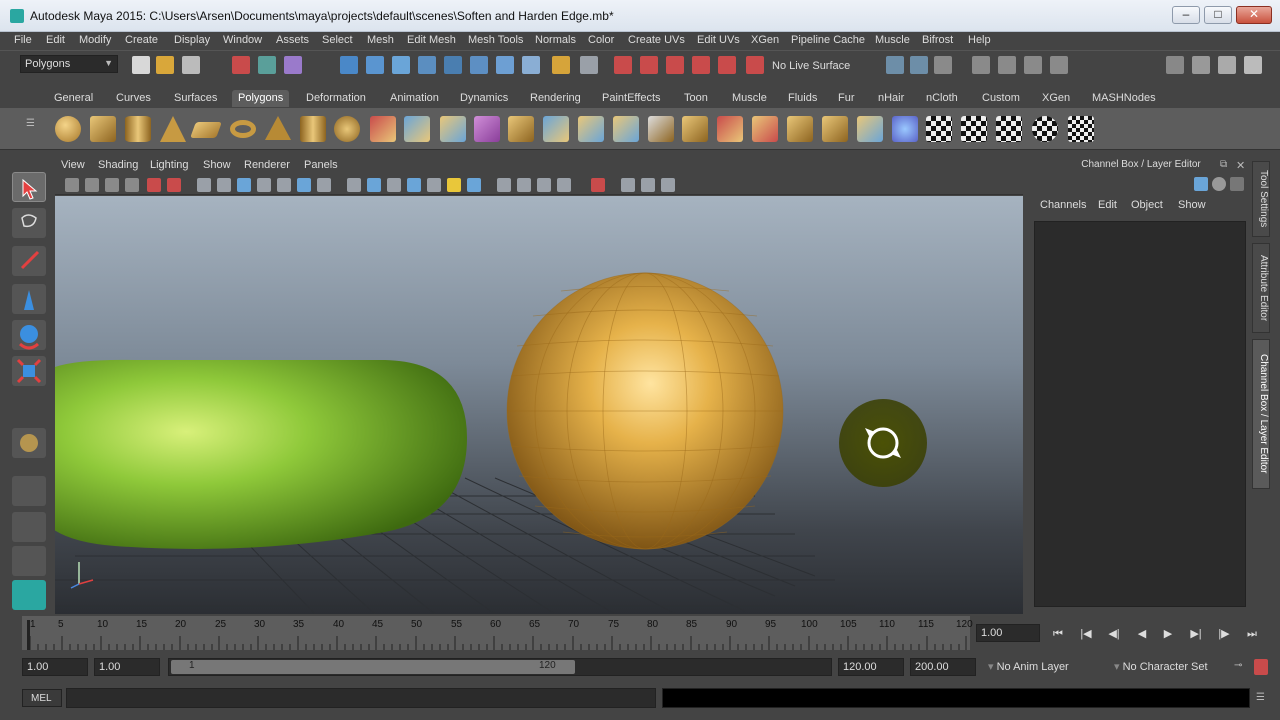  I want to click on close-panel-icon: ✕, so click(1241, 165).